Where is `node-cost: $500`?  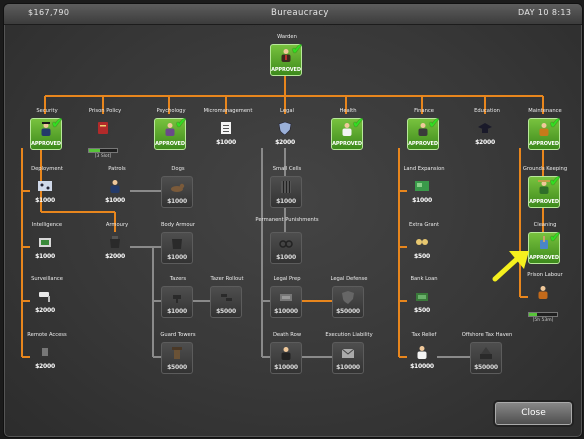
node-cost: $500 is located at coordinates (422, 256).